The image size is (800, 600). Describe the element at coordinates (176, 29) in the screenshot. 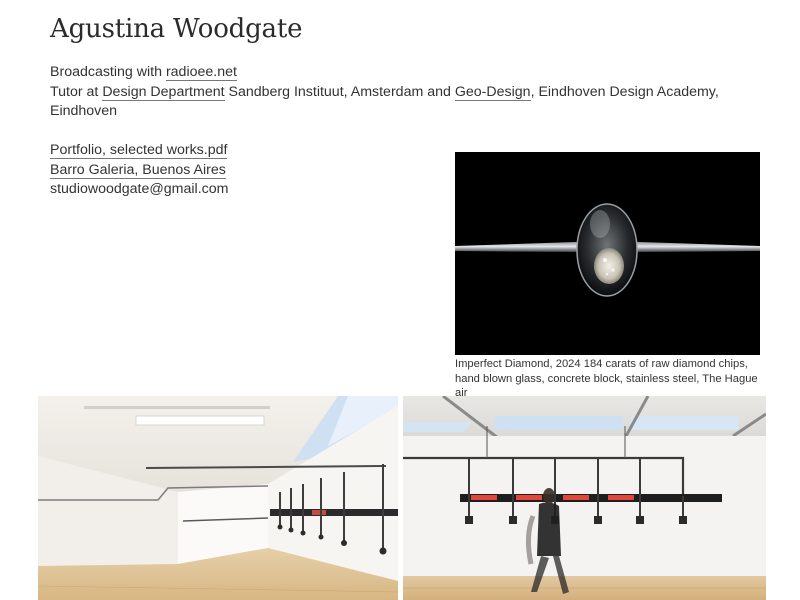

I see `page-title: Agustina Woodgate` at that location.